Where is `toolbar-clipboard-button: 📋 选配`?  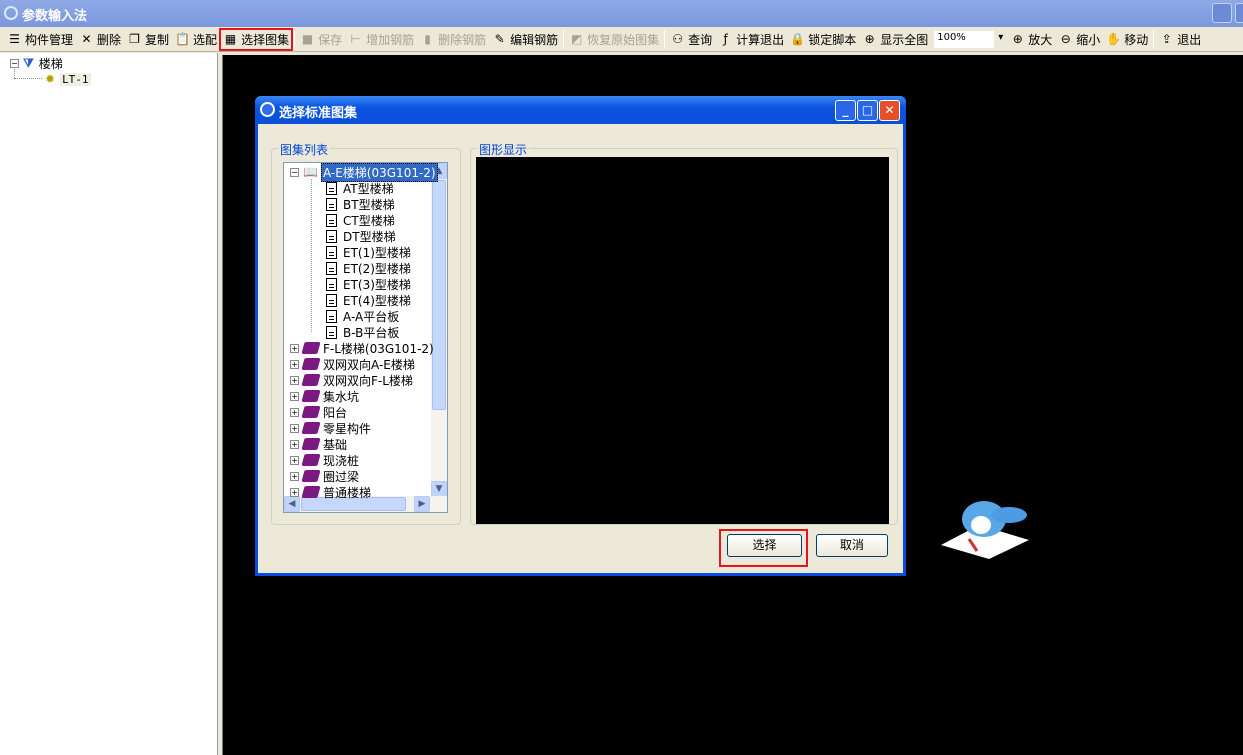 toolbar-clipboard-button: 📋 选配 is located at coordinates (196, 39).